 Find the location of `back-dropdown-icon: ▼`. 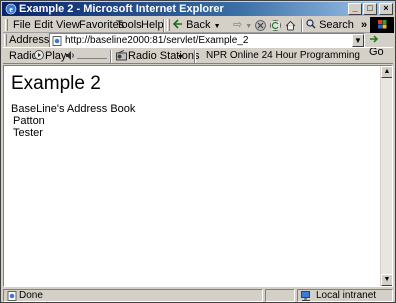

back-dropdown-icon: ▼ is located at coordinates (217, 26).